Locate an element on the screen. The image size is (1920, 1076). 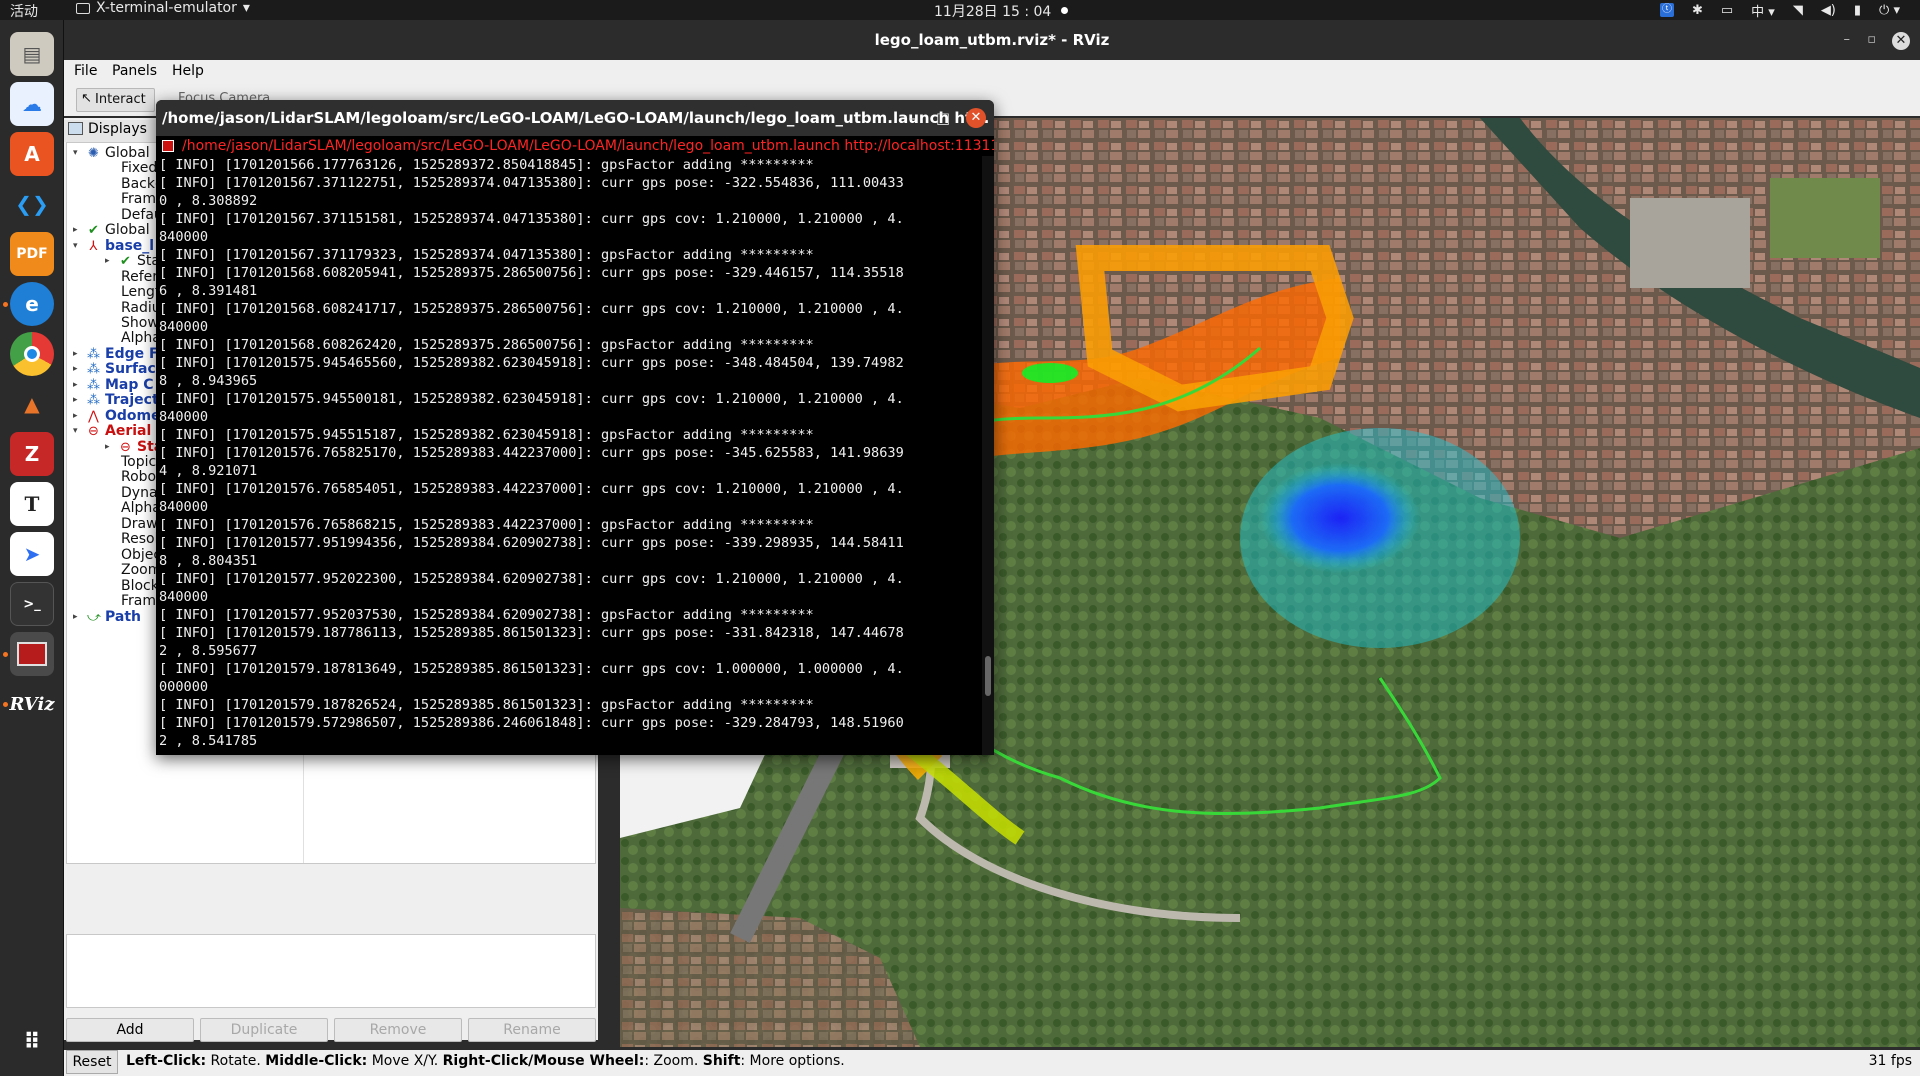
terminal-line: 000000 is located at coordinates (184, 687).